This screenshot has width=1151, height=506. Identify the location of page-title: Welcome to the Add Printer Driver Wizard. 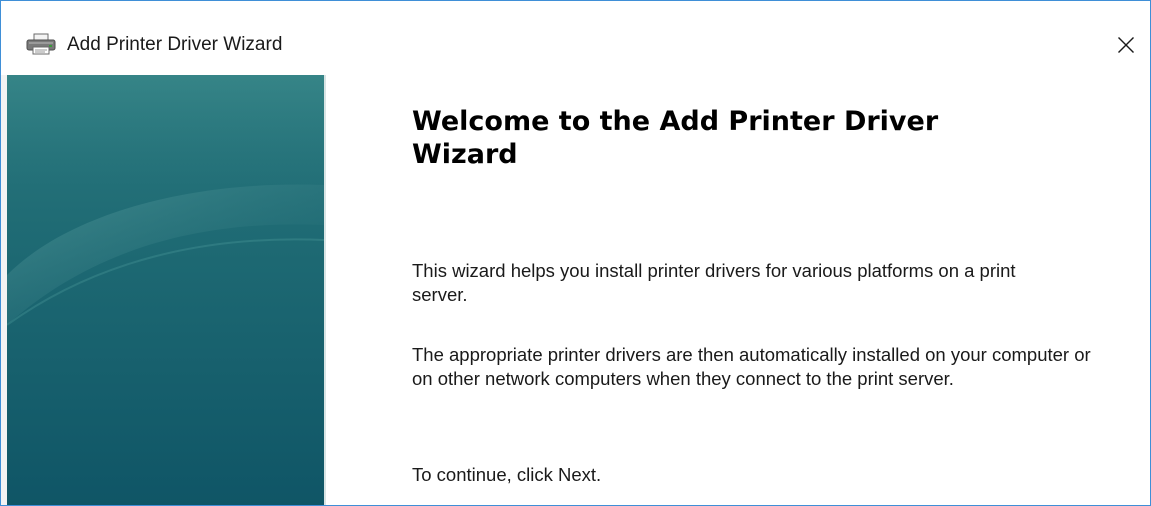
(675, 138).